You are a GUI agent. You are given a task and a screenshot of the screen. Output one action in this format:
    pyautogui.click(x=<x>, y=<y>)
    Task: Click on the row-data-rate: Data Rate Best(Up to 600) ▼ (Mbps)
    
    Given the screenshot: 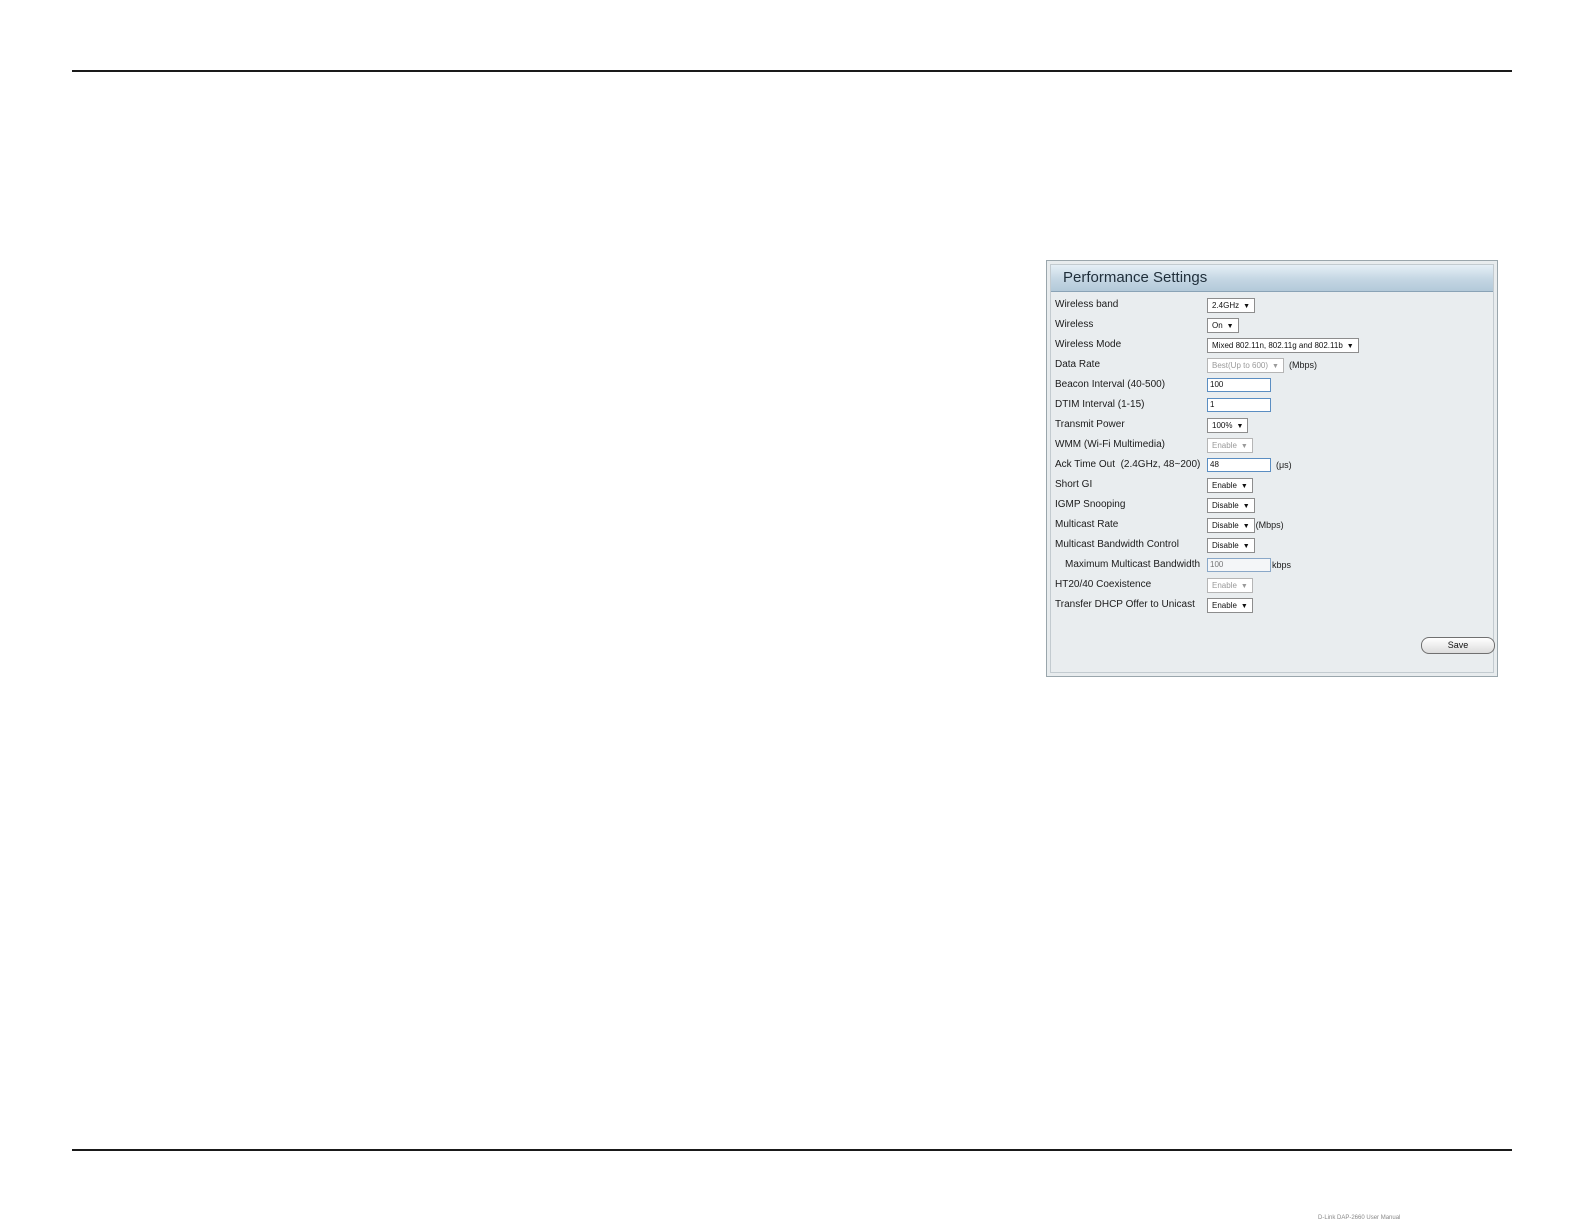 What is the action you would take?
    pyautogui.click(x=1273, y=366)
    